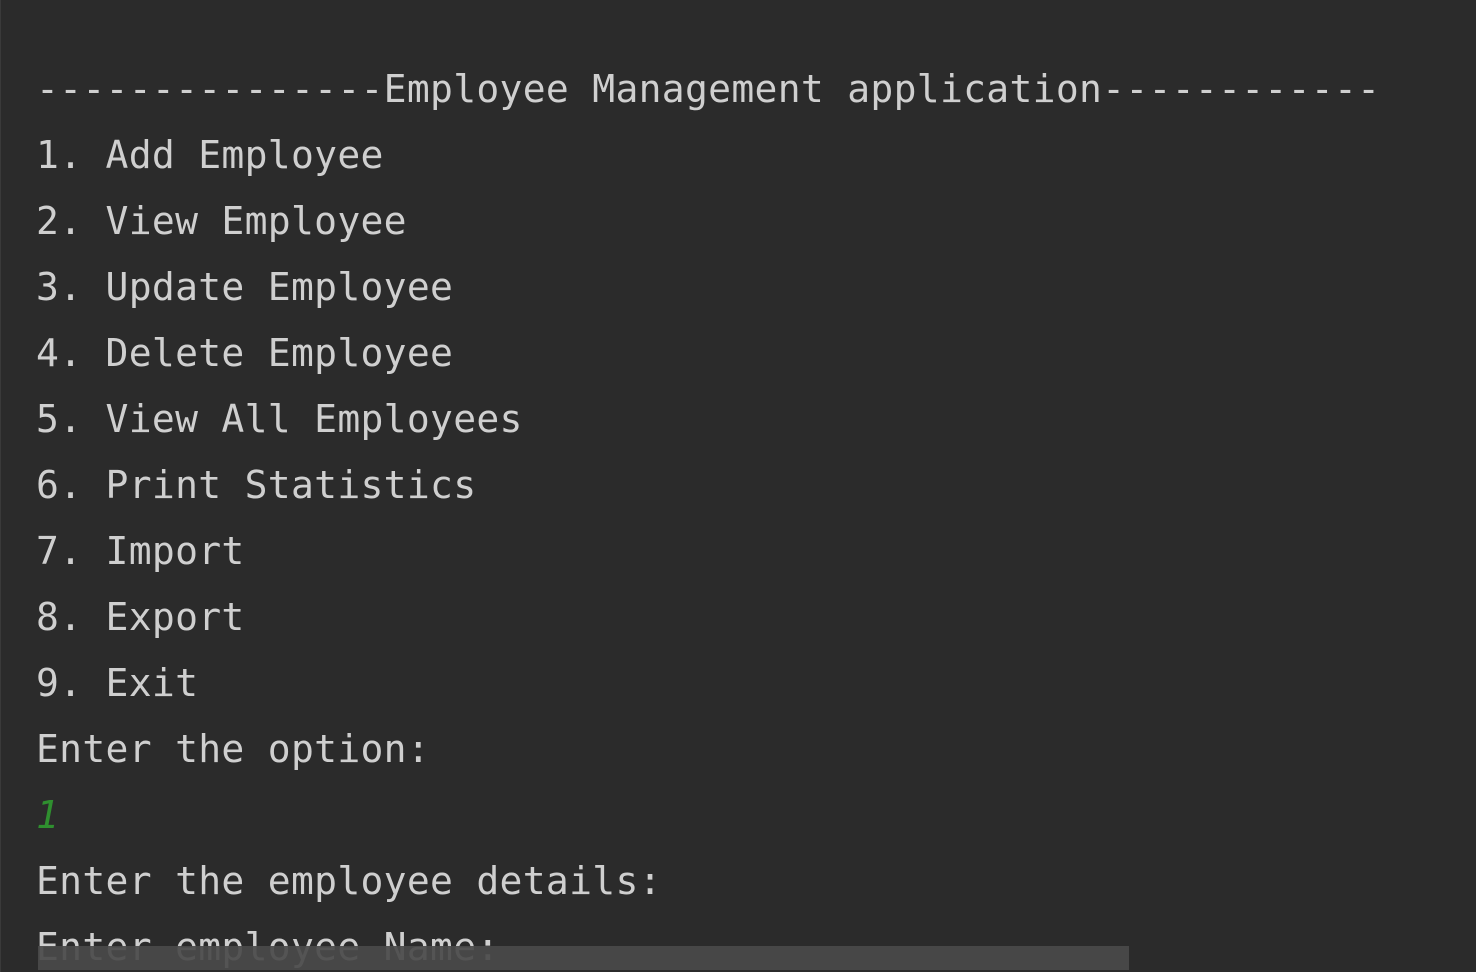 The height and width of the screenshot is (972, 1476). What do you see at coordinates (140, 551) in the screenshot?
I see `menu-item-import: 7. Import` at bounding box center [140, 551].